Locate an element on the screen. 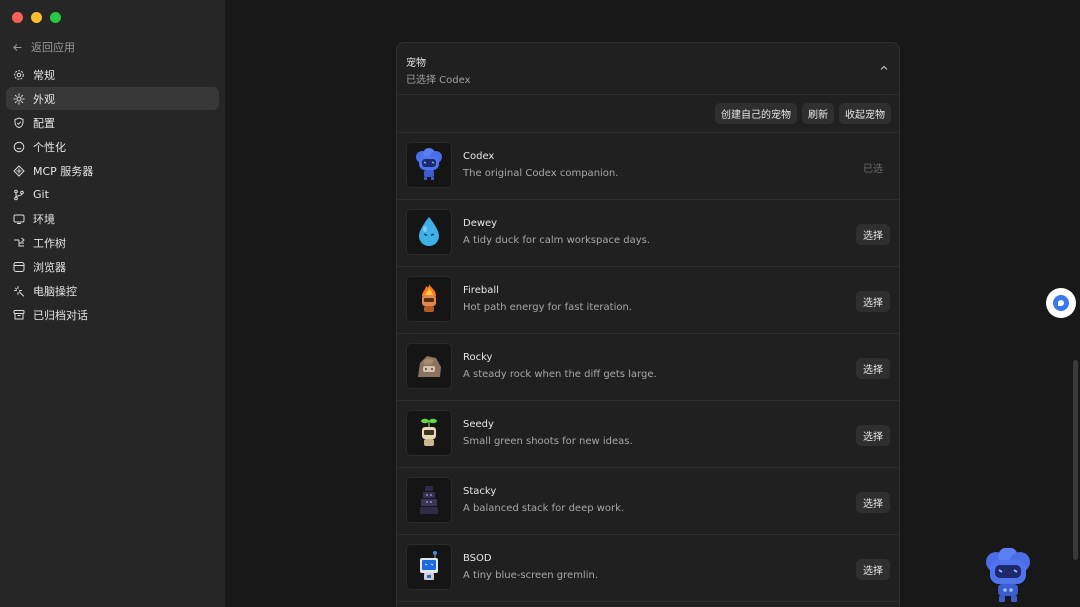  server-icon is located at coordinates (19, 170).